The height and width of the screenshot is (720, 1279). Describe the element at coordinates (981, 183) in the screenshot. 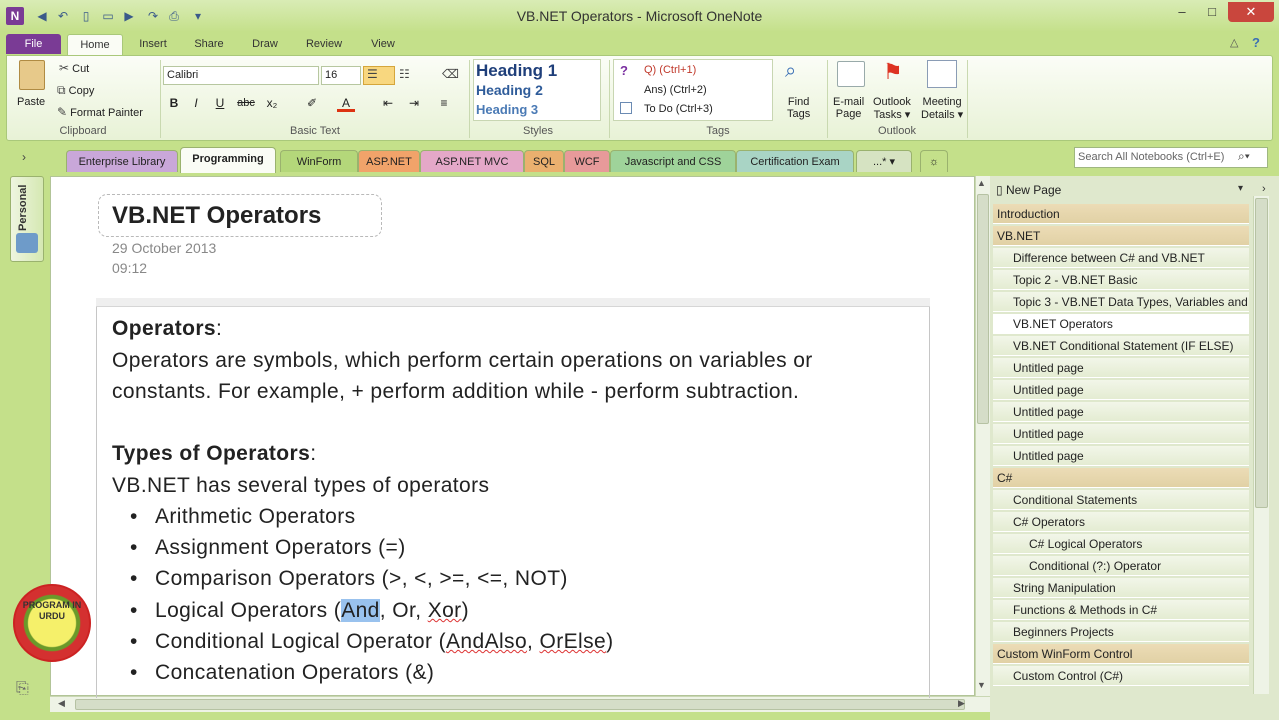

I see `scroll-up-icon: ▲` at that location.